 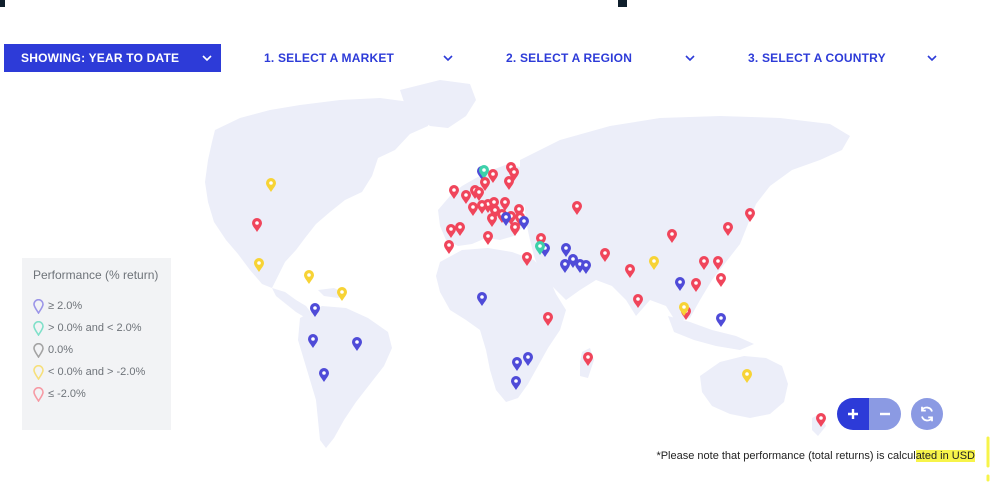 I want to click on zoom-in-button, so click(x=853, y=414).